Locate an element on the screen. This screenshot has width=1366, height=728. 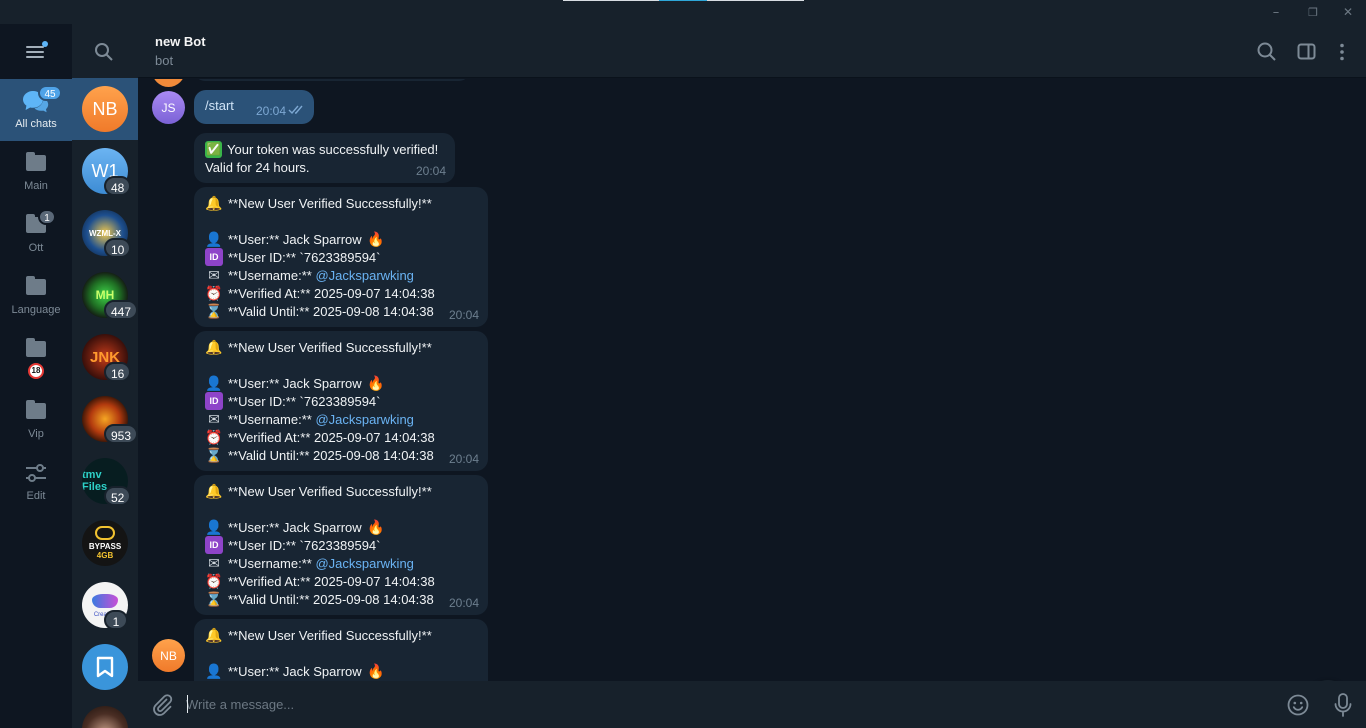
chat-item: Creative 1 is located at coordinates (105, 605).